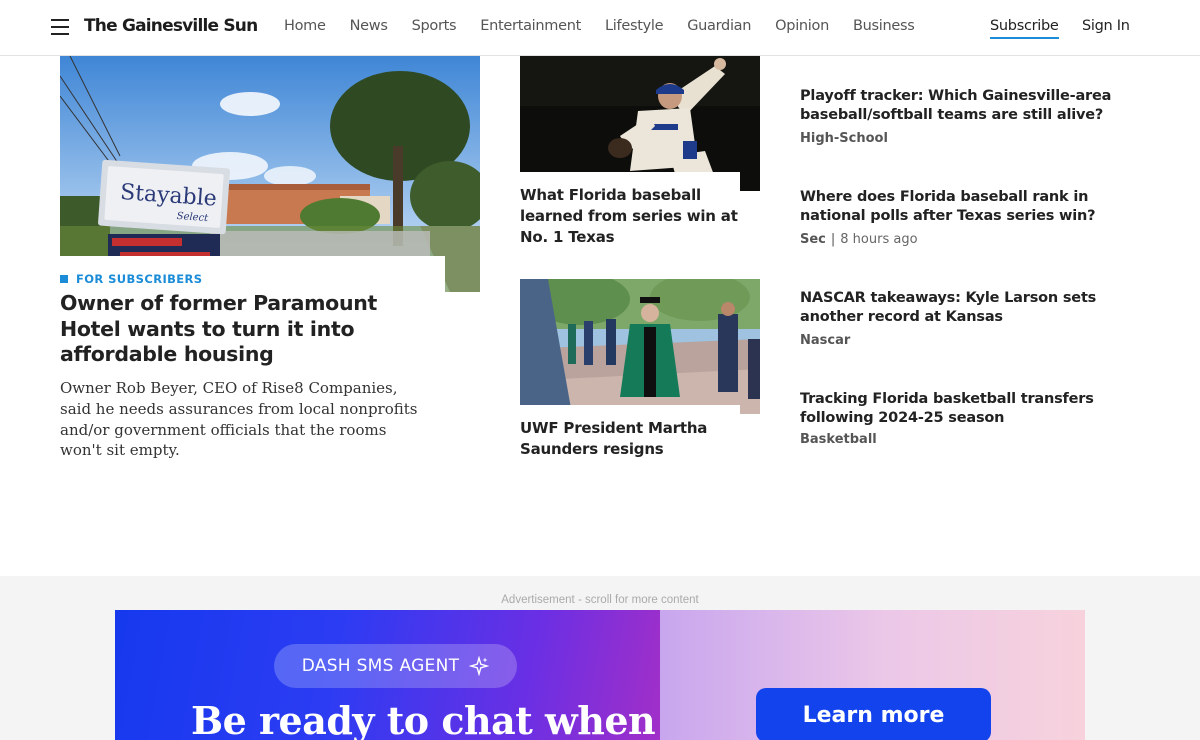  Describe the element at coordinates (1106, 26) in the screenshot. I see `sign-in-link: Sign In` at that location.